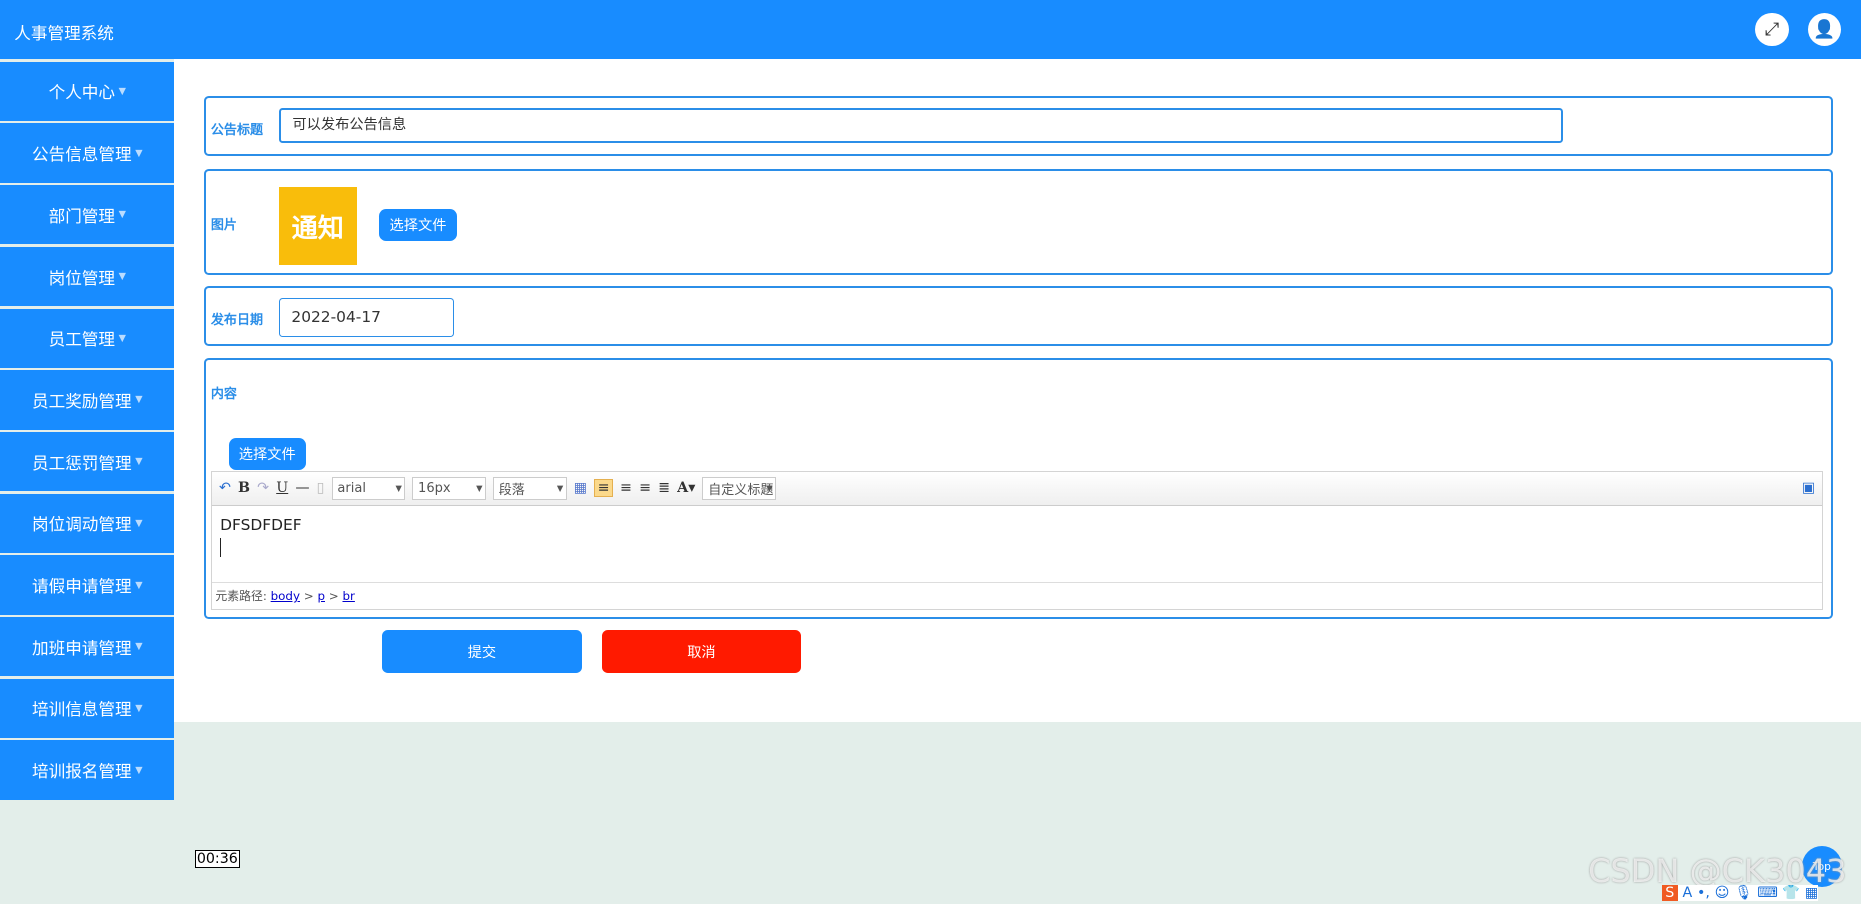 The image size is (1861, 904). Describe the element at coordinates (1688, 893) in the screenshot. I see `ime-a-icon: A` at that location.